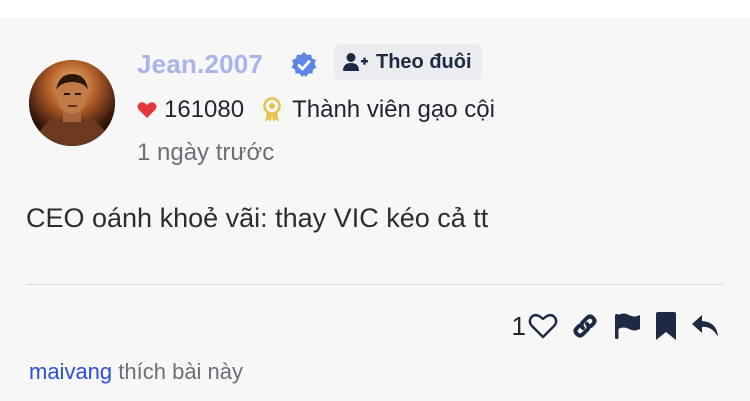 The height and width of the screenshot is (401, 750). I want to click on reply-icon, so click(705, 326).